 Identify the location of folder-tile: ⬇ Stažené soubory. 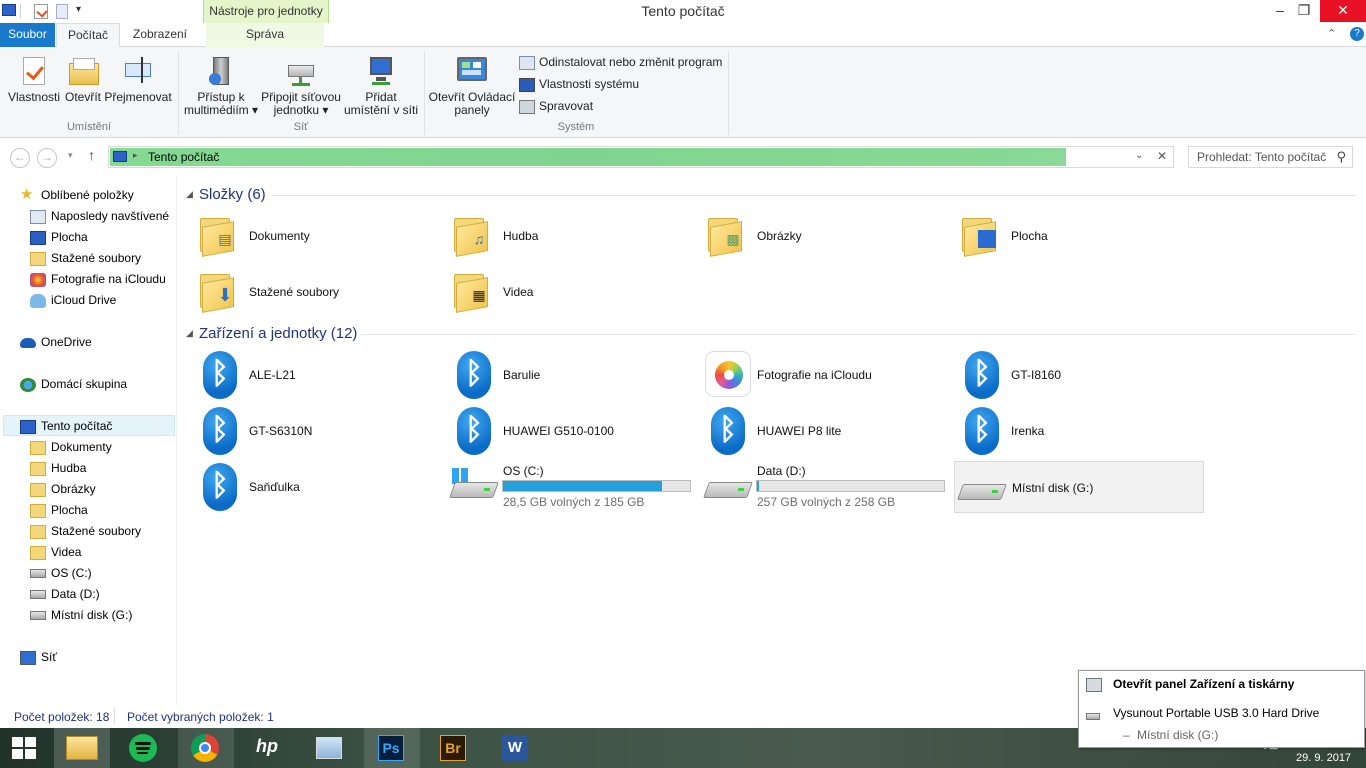
(321, 292).